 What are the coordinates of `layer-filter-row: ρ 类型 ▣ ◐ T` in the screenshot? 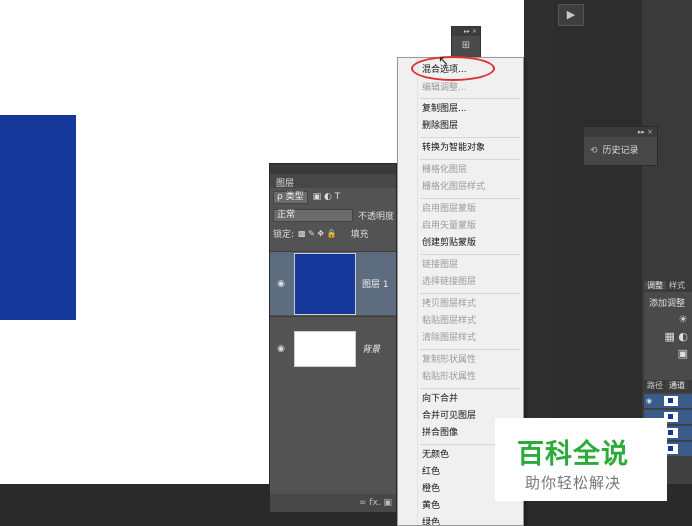 It's located at (333, 197).